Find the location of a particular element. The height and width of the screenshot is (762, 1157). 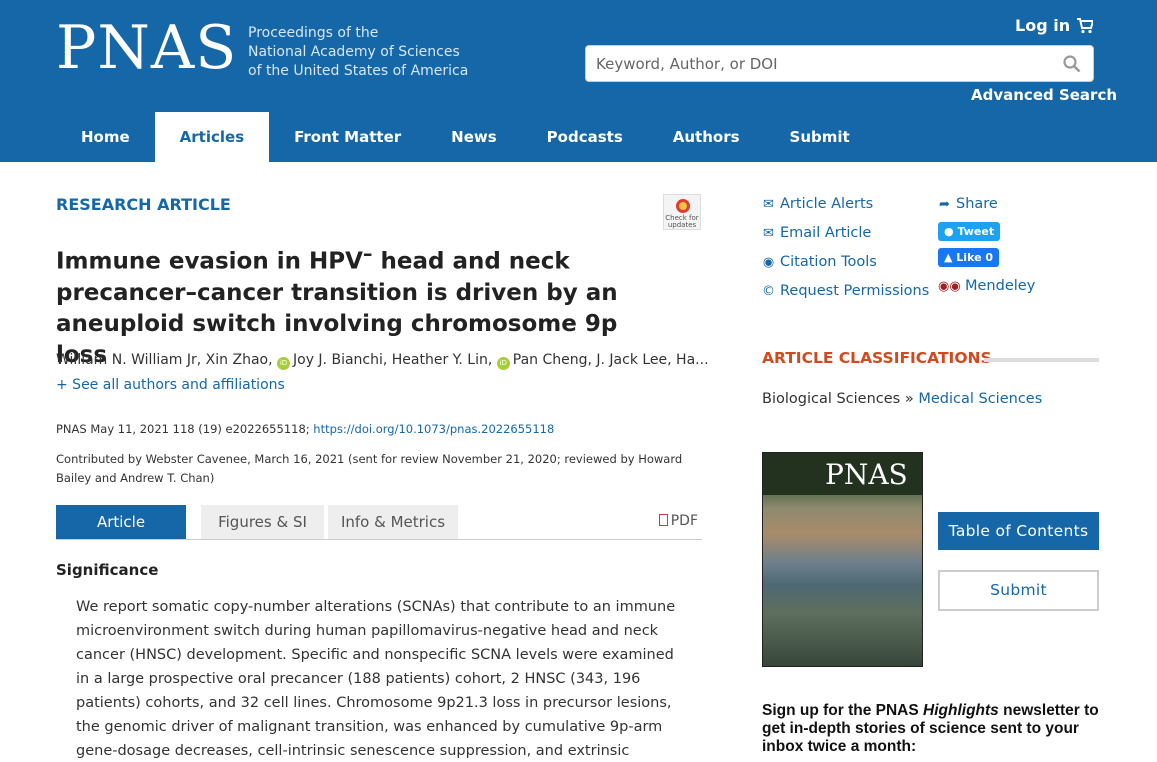

tab-info-metrics: Info & Metrics is located at coordinates (393, 522).